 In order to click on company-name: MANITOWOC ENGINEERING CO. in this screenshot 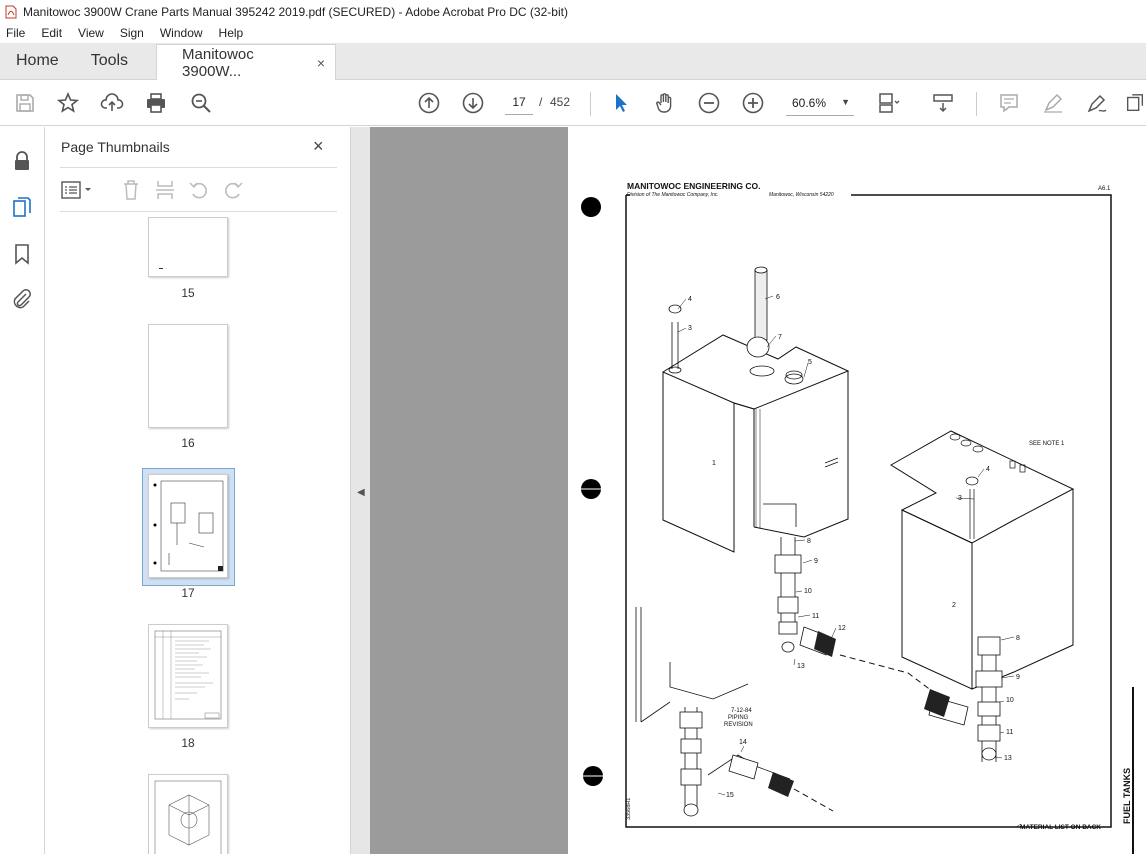, I will do `click(694, 186)`.